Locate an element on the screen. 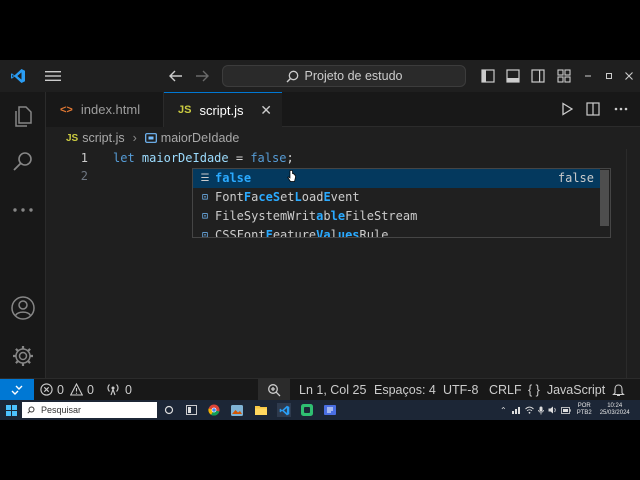  suggestion-label-part: et is located at coordinates (287, 197).